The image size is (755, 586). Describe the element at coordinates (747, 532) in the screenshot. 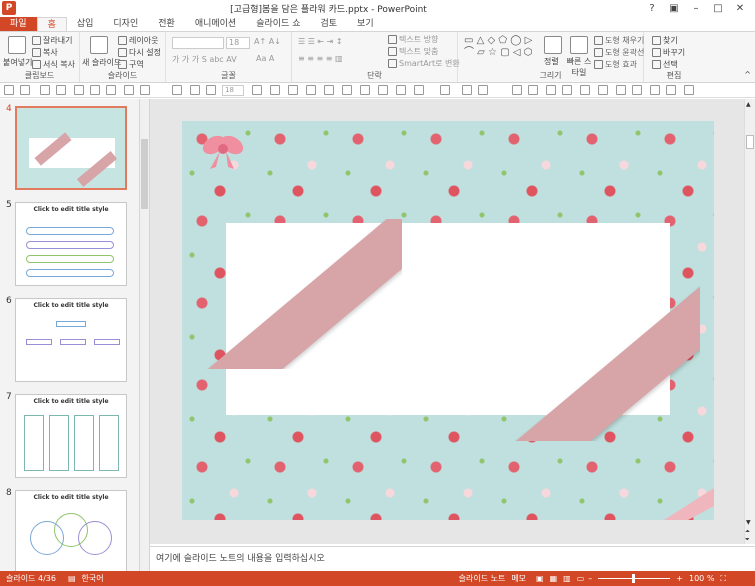

I see `prev-slide-icon: ⏶` at that location.